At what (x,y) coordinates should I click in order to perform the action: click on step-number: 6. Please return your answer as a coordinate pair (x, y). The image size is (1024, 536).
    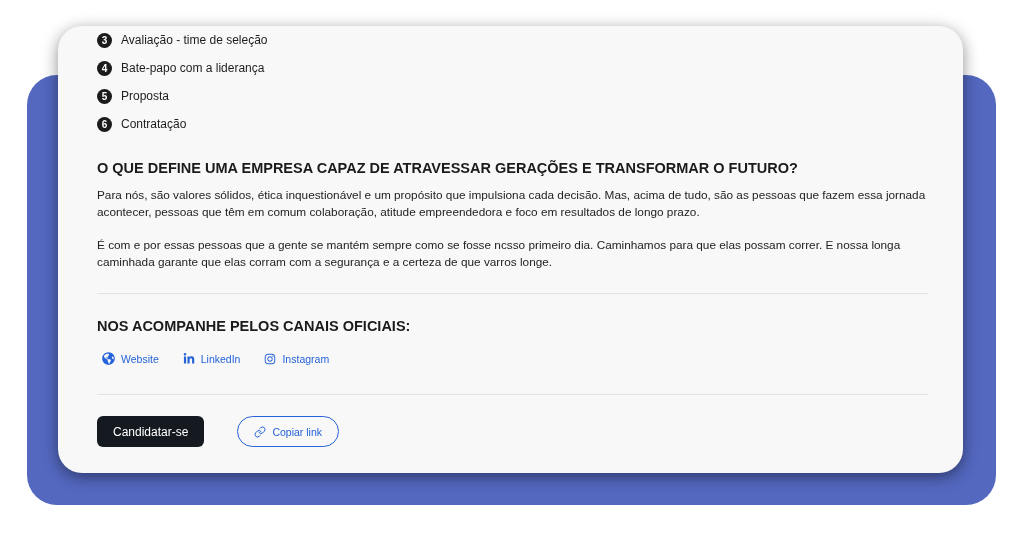
    Looking at the image, I should click on (104, 124).